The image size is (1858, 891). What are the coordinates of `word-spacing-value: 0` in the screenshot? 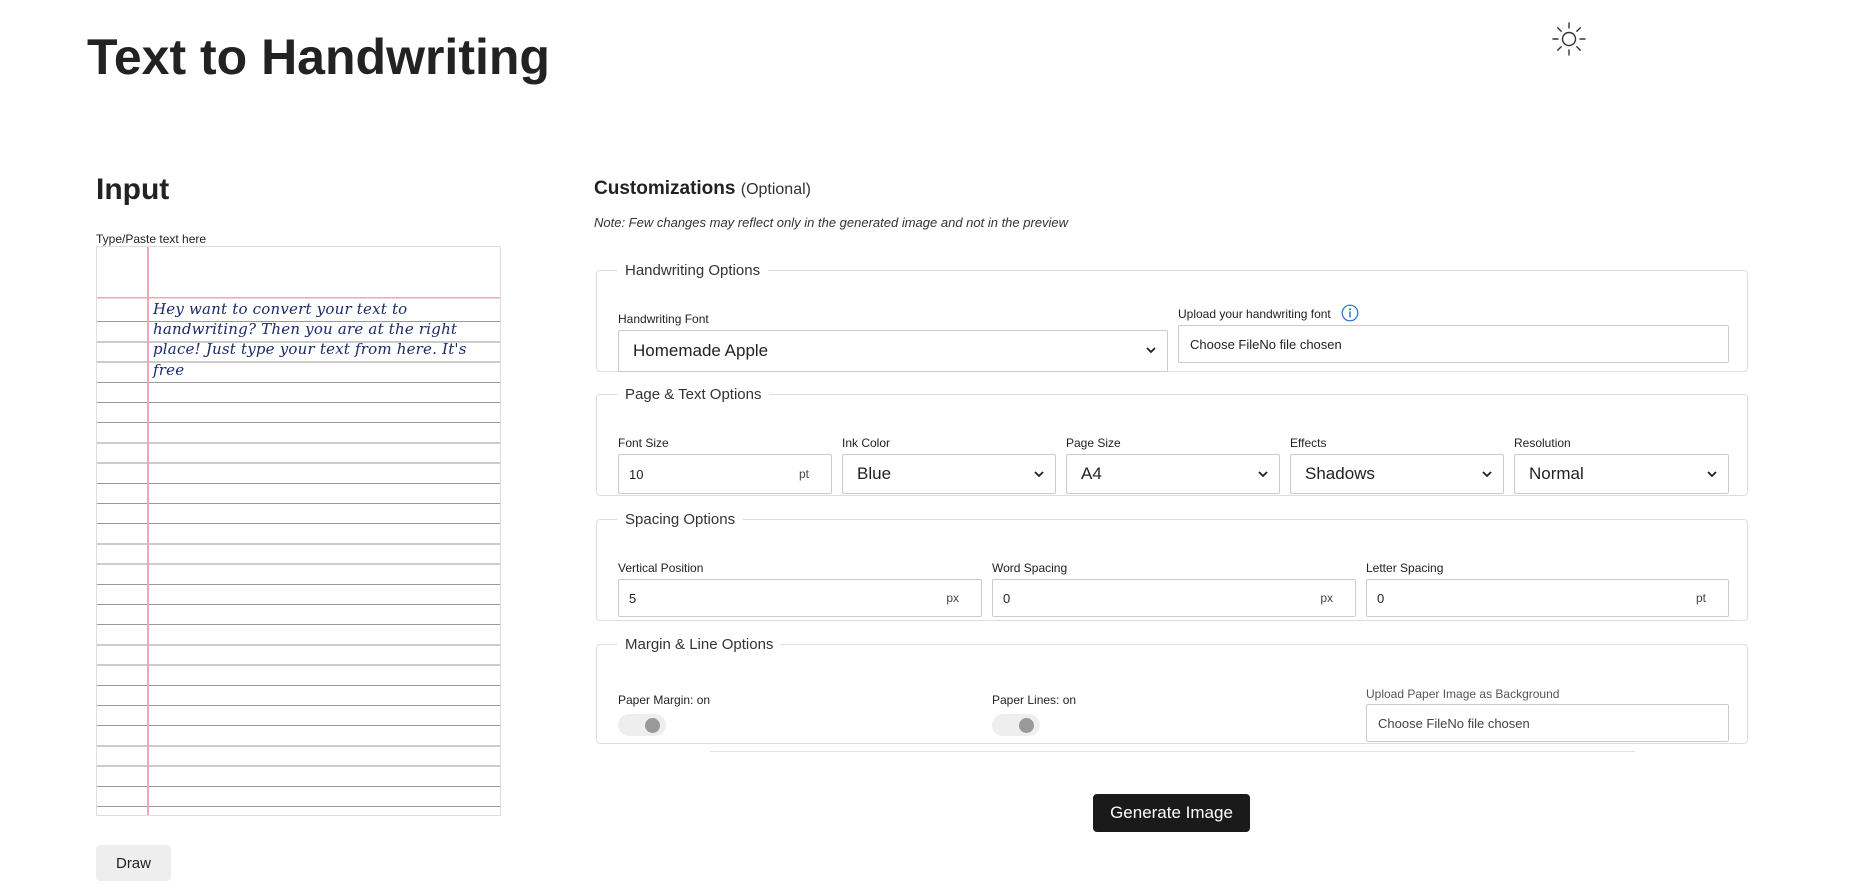 It's located at (1007, 598).